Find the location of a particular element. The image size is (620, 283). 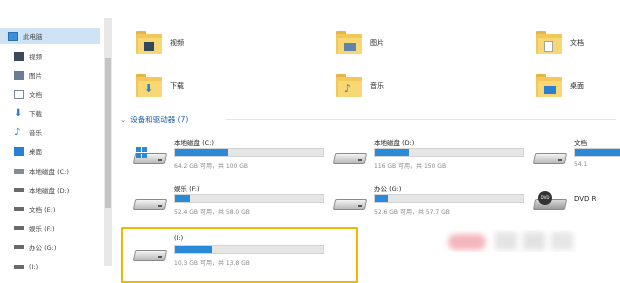

sidebar-item-documents: 文档 is located at coordinates (21, 94).